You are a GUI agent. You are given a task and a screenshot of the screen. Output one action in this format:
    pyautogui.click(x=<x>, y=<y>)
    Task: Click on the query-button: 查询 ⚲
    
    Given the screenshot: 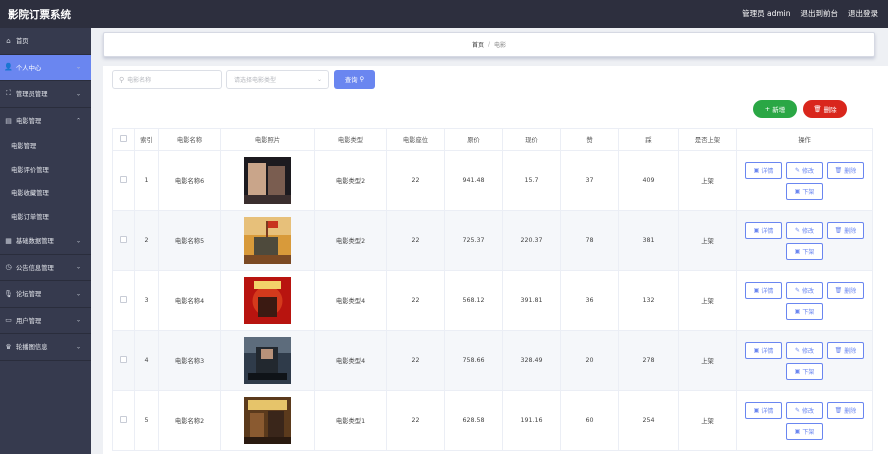 What is the action you would take?
    pyautogui.click(x=354, y=79)
    